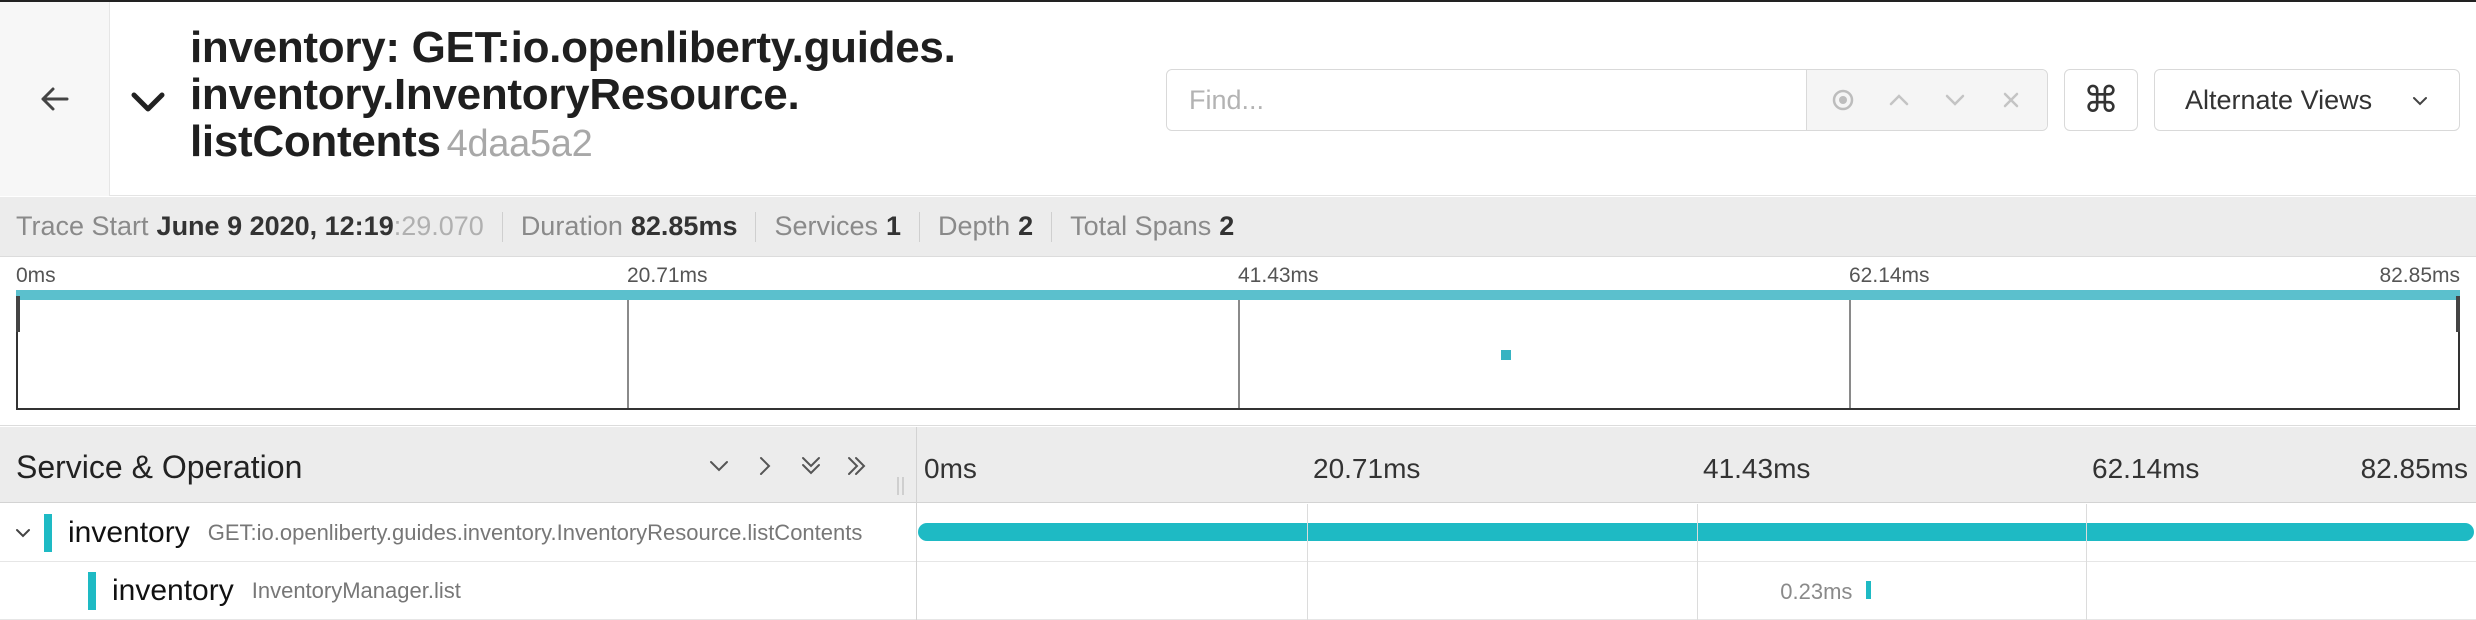  What do you see at coordinates (1278, 275) in the screenshot?
I see `minimap-tick-label: 41.43ms` at bounding box center [1278, 275].